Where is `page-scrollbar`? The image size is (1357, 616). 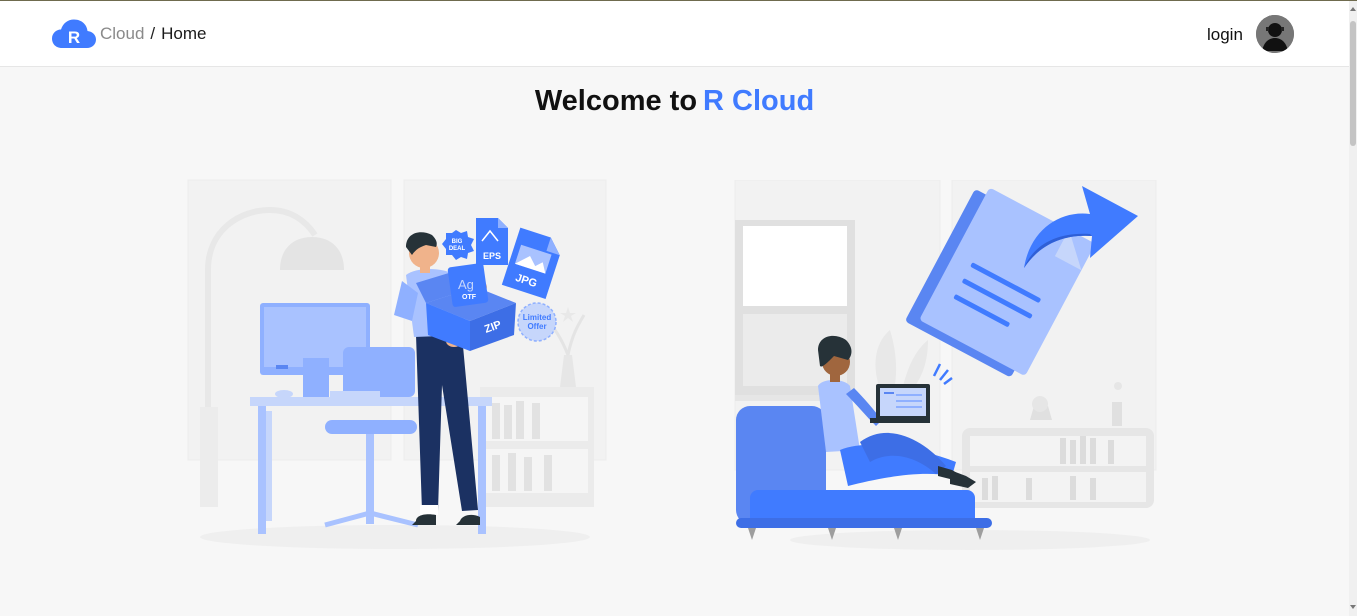 page-scrollbar is located at coordinates (1353, 308).